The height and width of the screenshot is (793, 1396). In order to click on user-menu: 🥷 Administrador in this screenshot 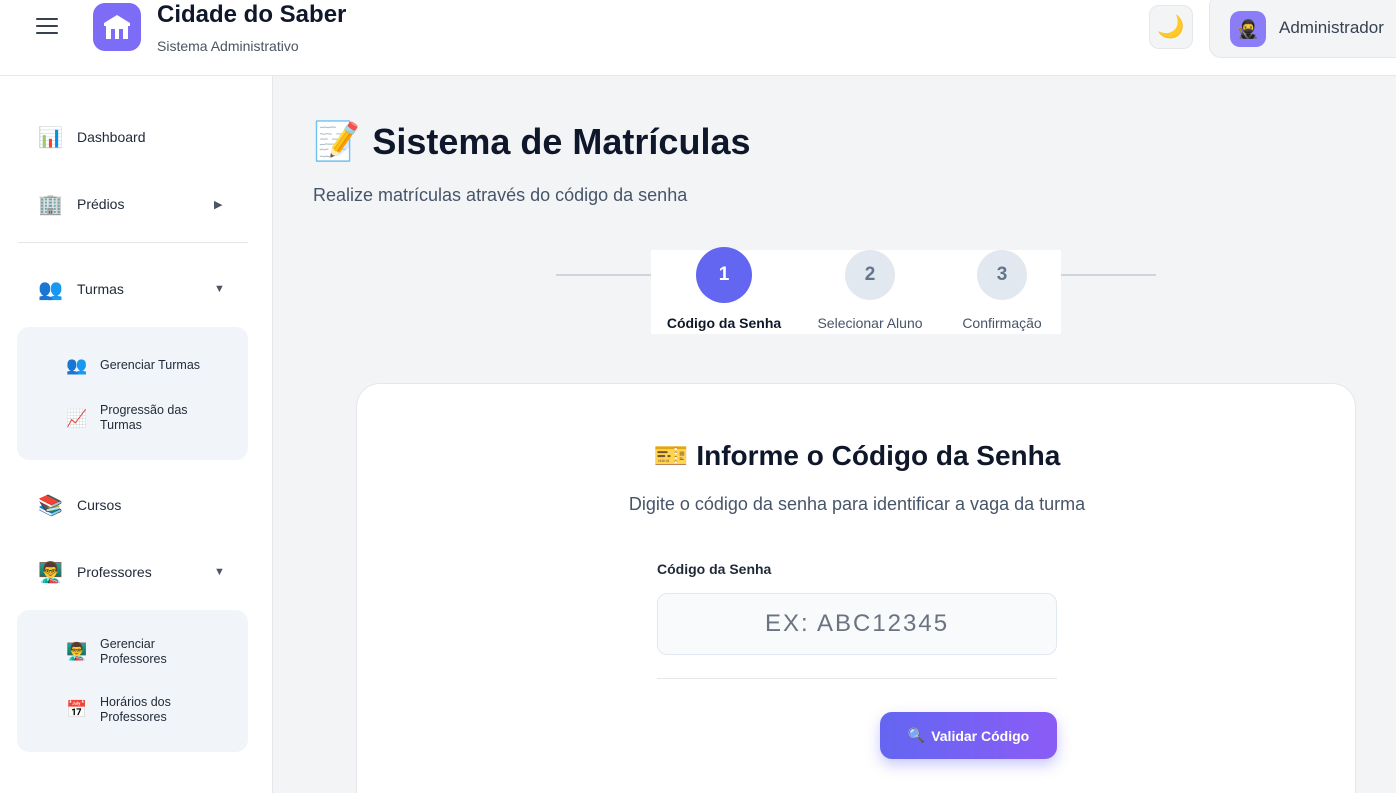, I will do `click(1302, 29)`.